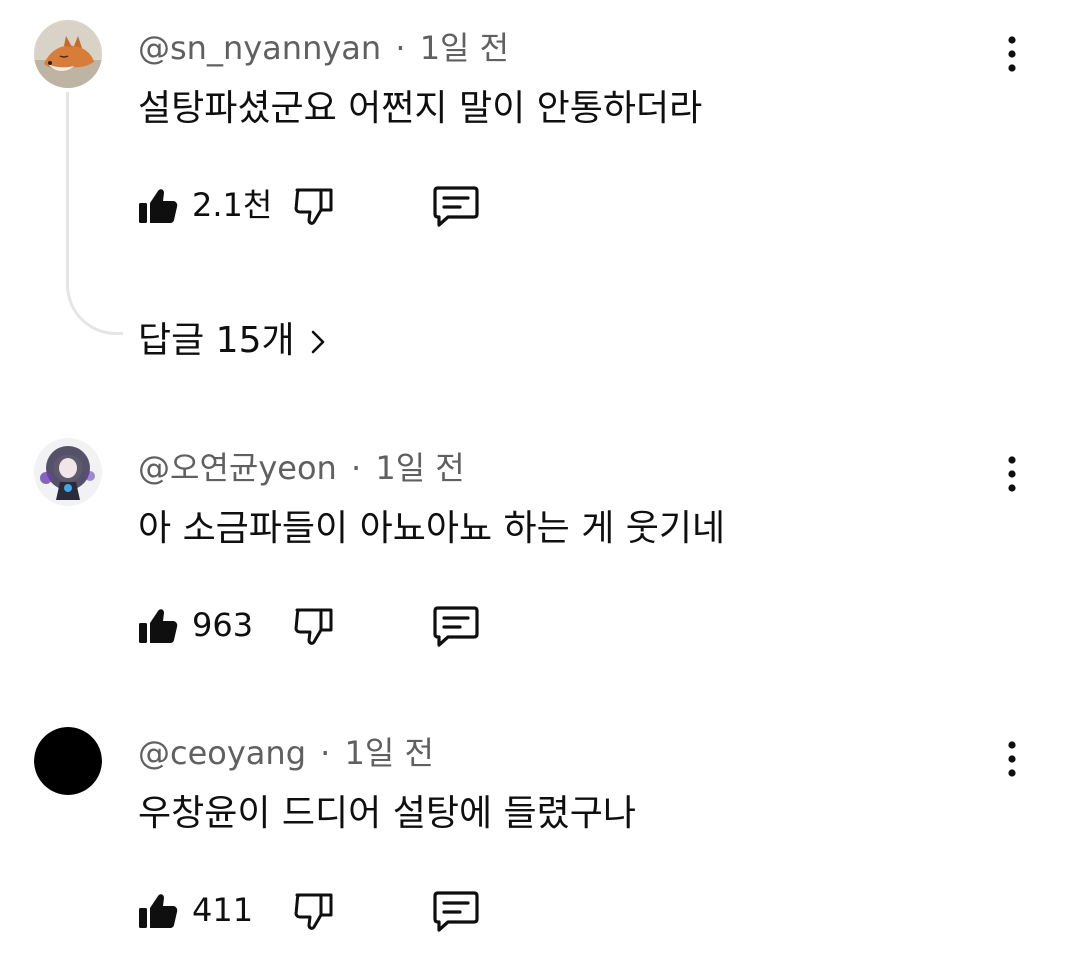 The height and width of the screenshot is (962, 1080). I want to click on like-count: 963, so click(223, 625).